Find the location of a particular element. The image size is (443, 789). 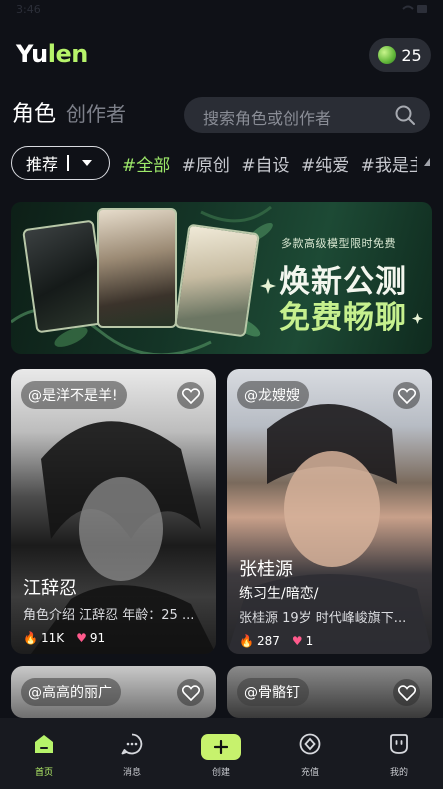

create-button is located at coordinates (221, 747).